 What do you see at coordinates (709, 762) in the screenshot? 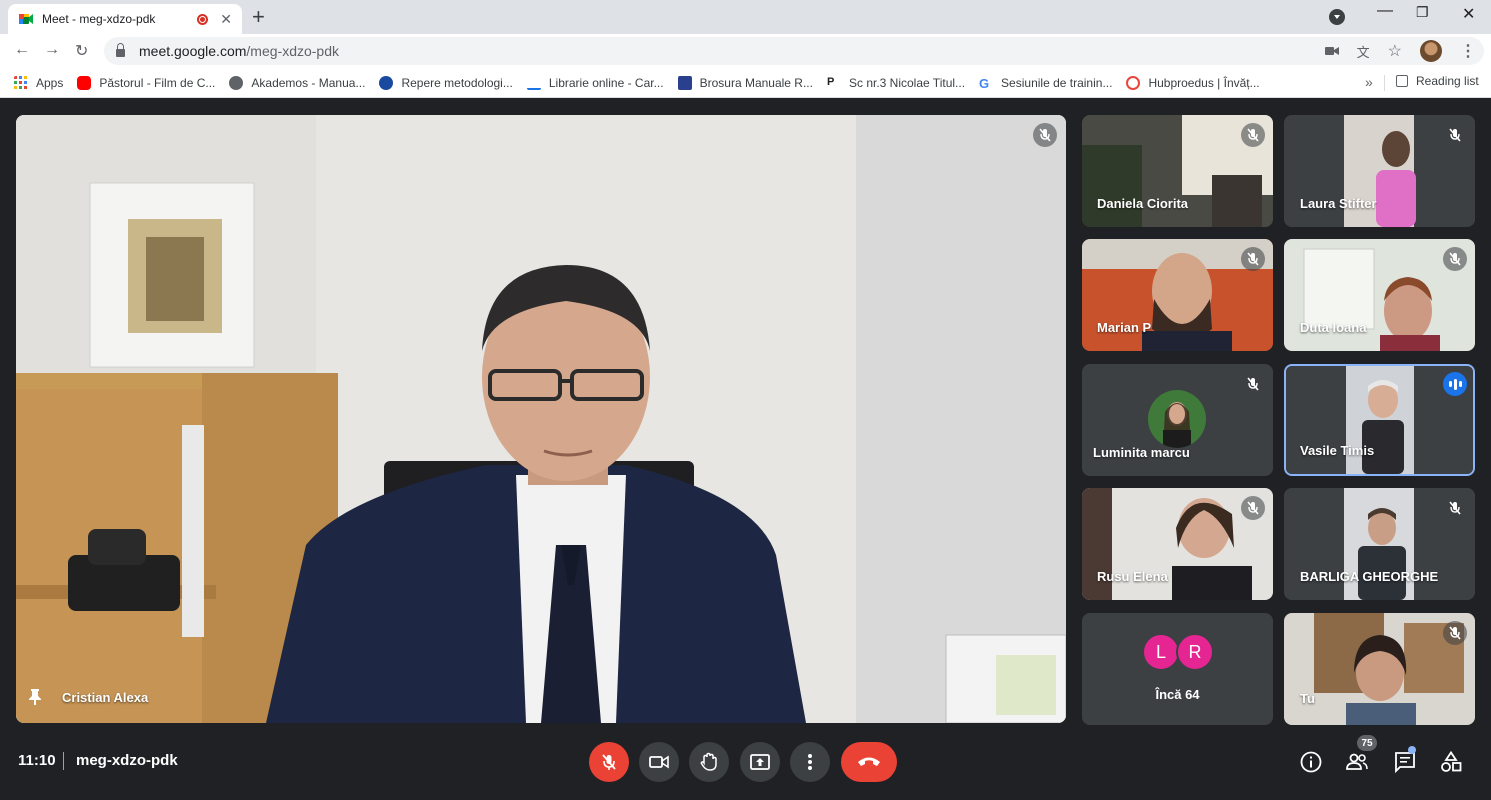
I see `raise-hand-button` at bounding box center [709, 762].